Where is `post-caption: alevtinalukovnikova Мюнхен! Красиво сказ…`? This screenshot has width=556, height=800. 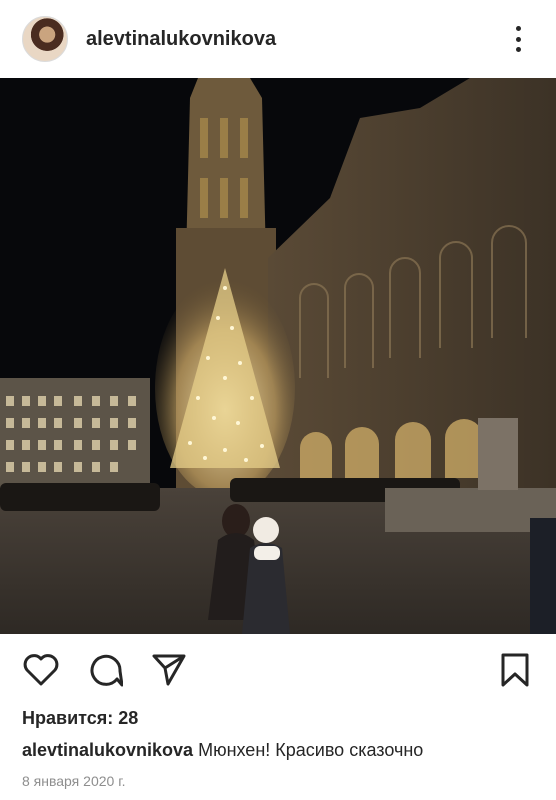 post-caption: alevtinalukovnikova Мюнхен! Красиво сказ… is located at coordinates (282, 750).